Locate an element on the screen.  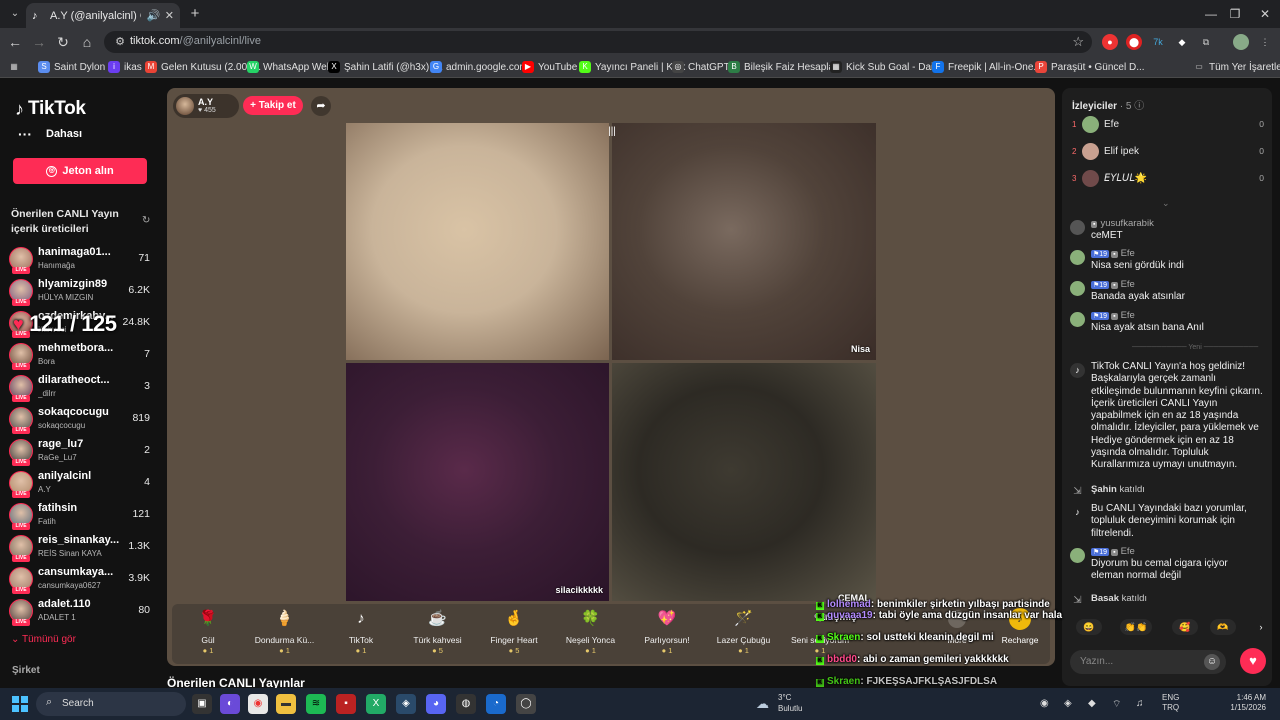
bookmark-item: Gadmin.google.com is located at coordinates (479, 67).